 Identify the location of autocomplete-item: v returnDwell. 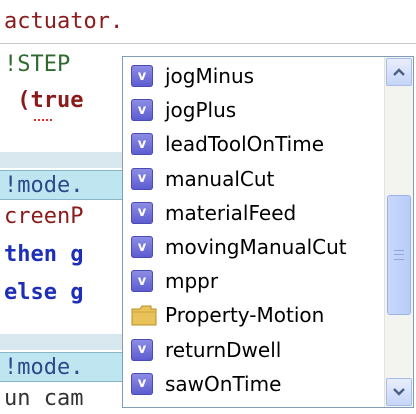
(253, 350).